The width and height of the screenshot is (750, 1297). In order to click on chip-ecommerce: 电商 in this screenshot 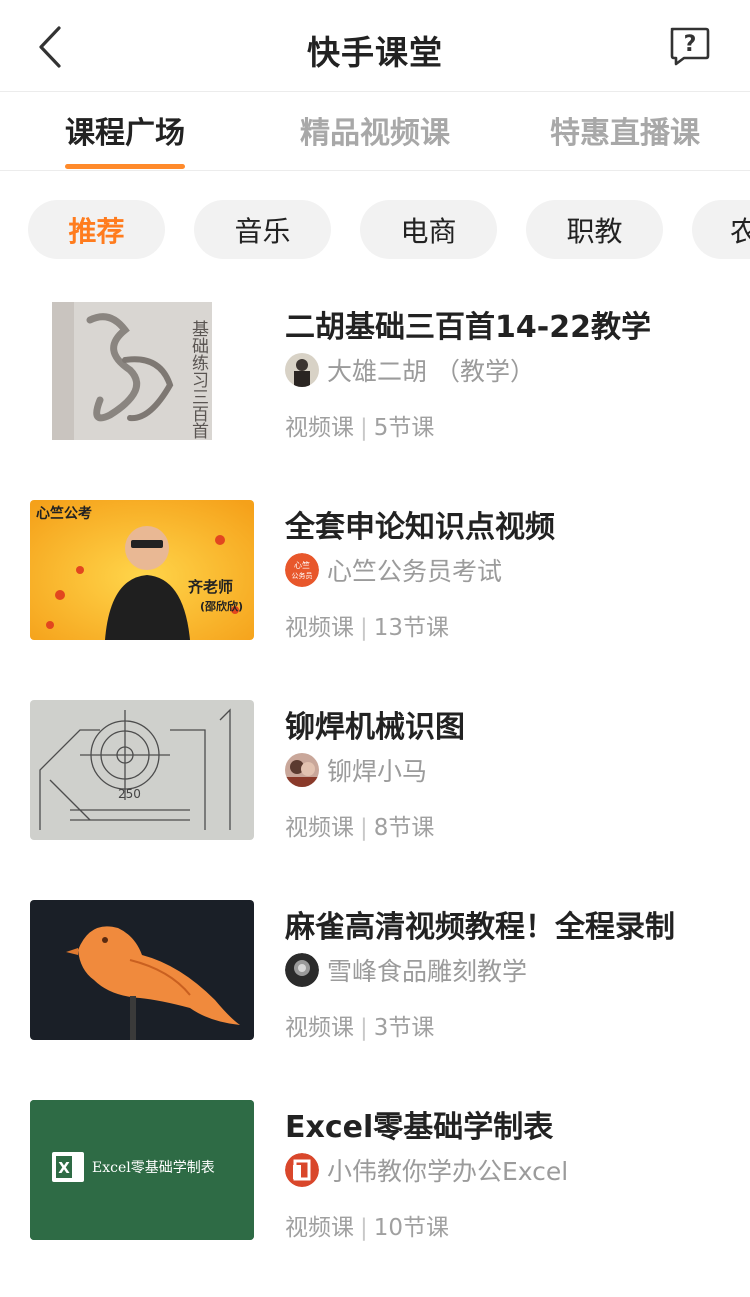, I will do `click(428, 229)`.